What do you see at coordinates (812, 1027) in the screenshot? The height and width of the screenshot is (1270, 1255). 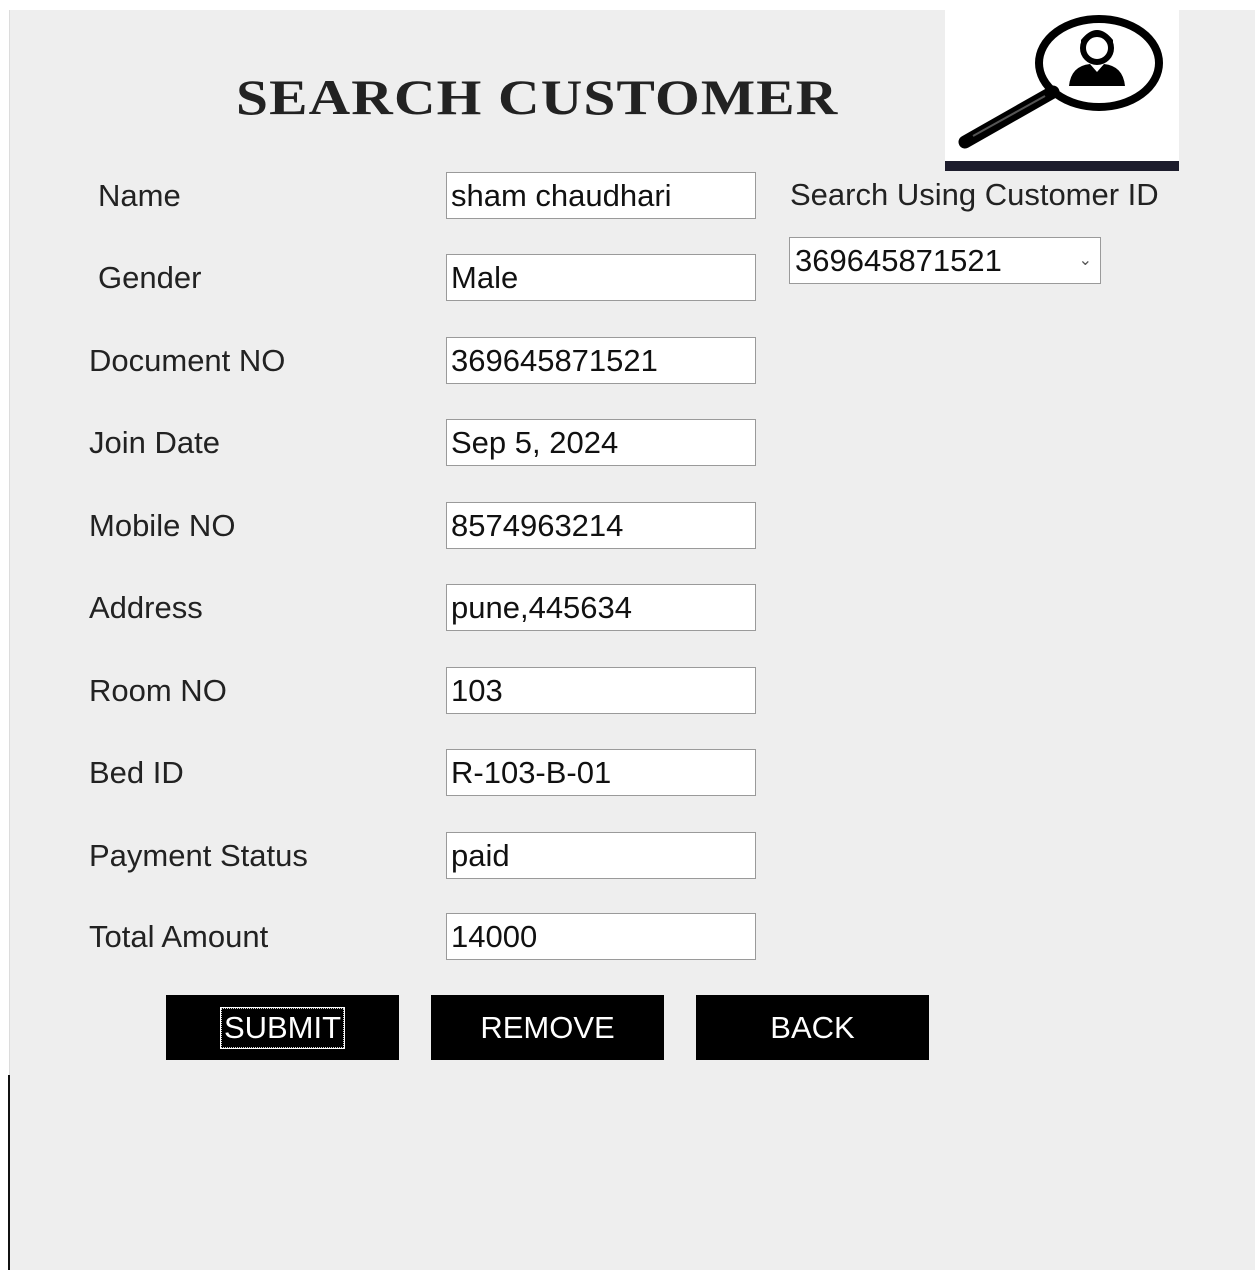 I see `back-button: BACK` at bounding box center [812, 1027].